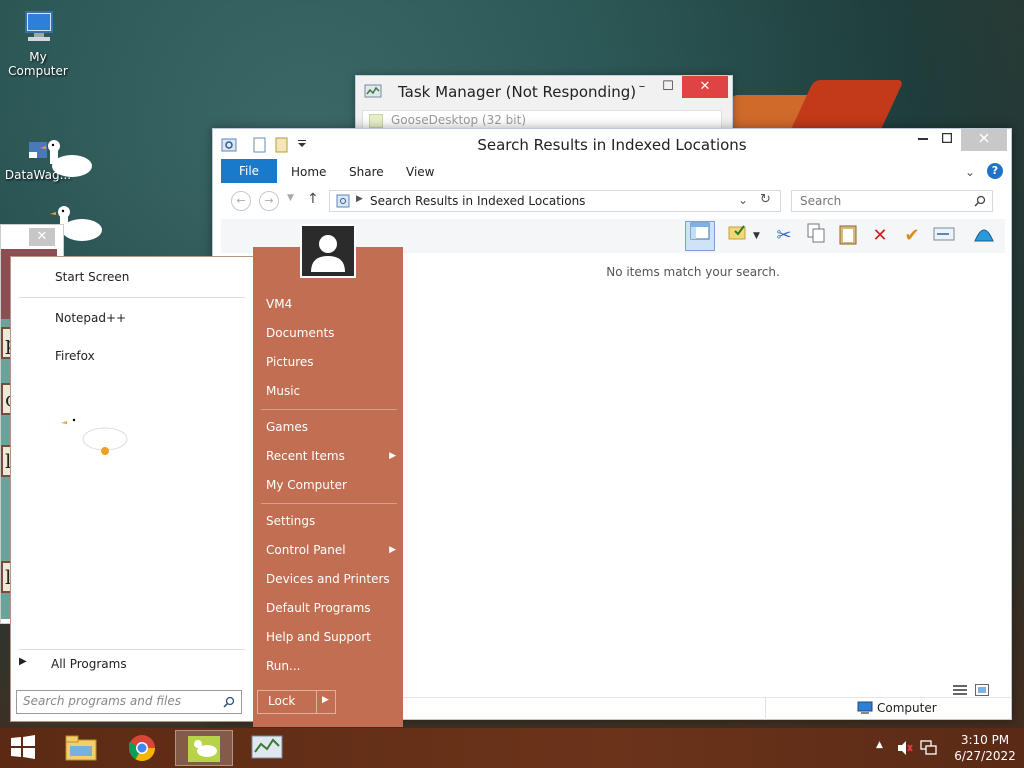 This screenshot has height=768, width=1024. What do you see at coordinates (879, 745) in the screenshot?
I see `show-hidden-icons-button: ▲` at bounding box center [879, 745].